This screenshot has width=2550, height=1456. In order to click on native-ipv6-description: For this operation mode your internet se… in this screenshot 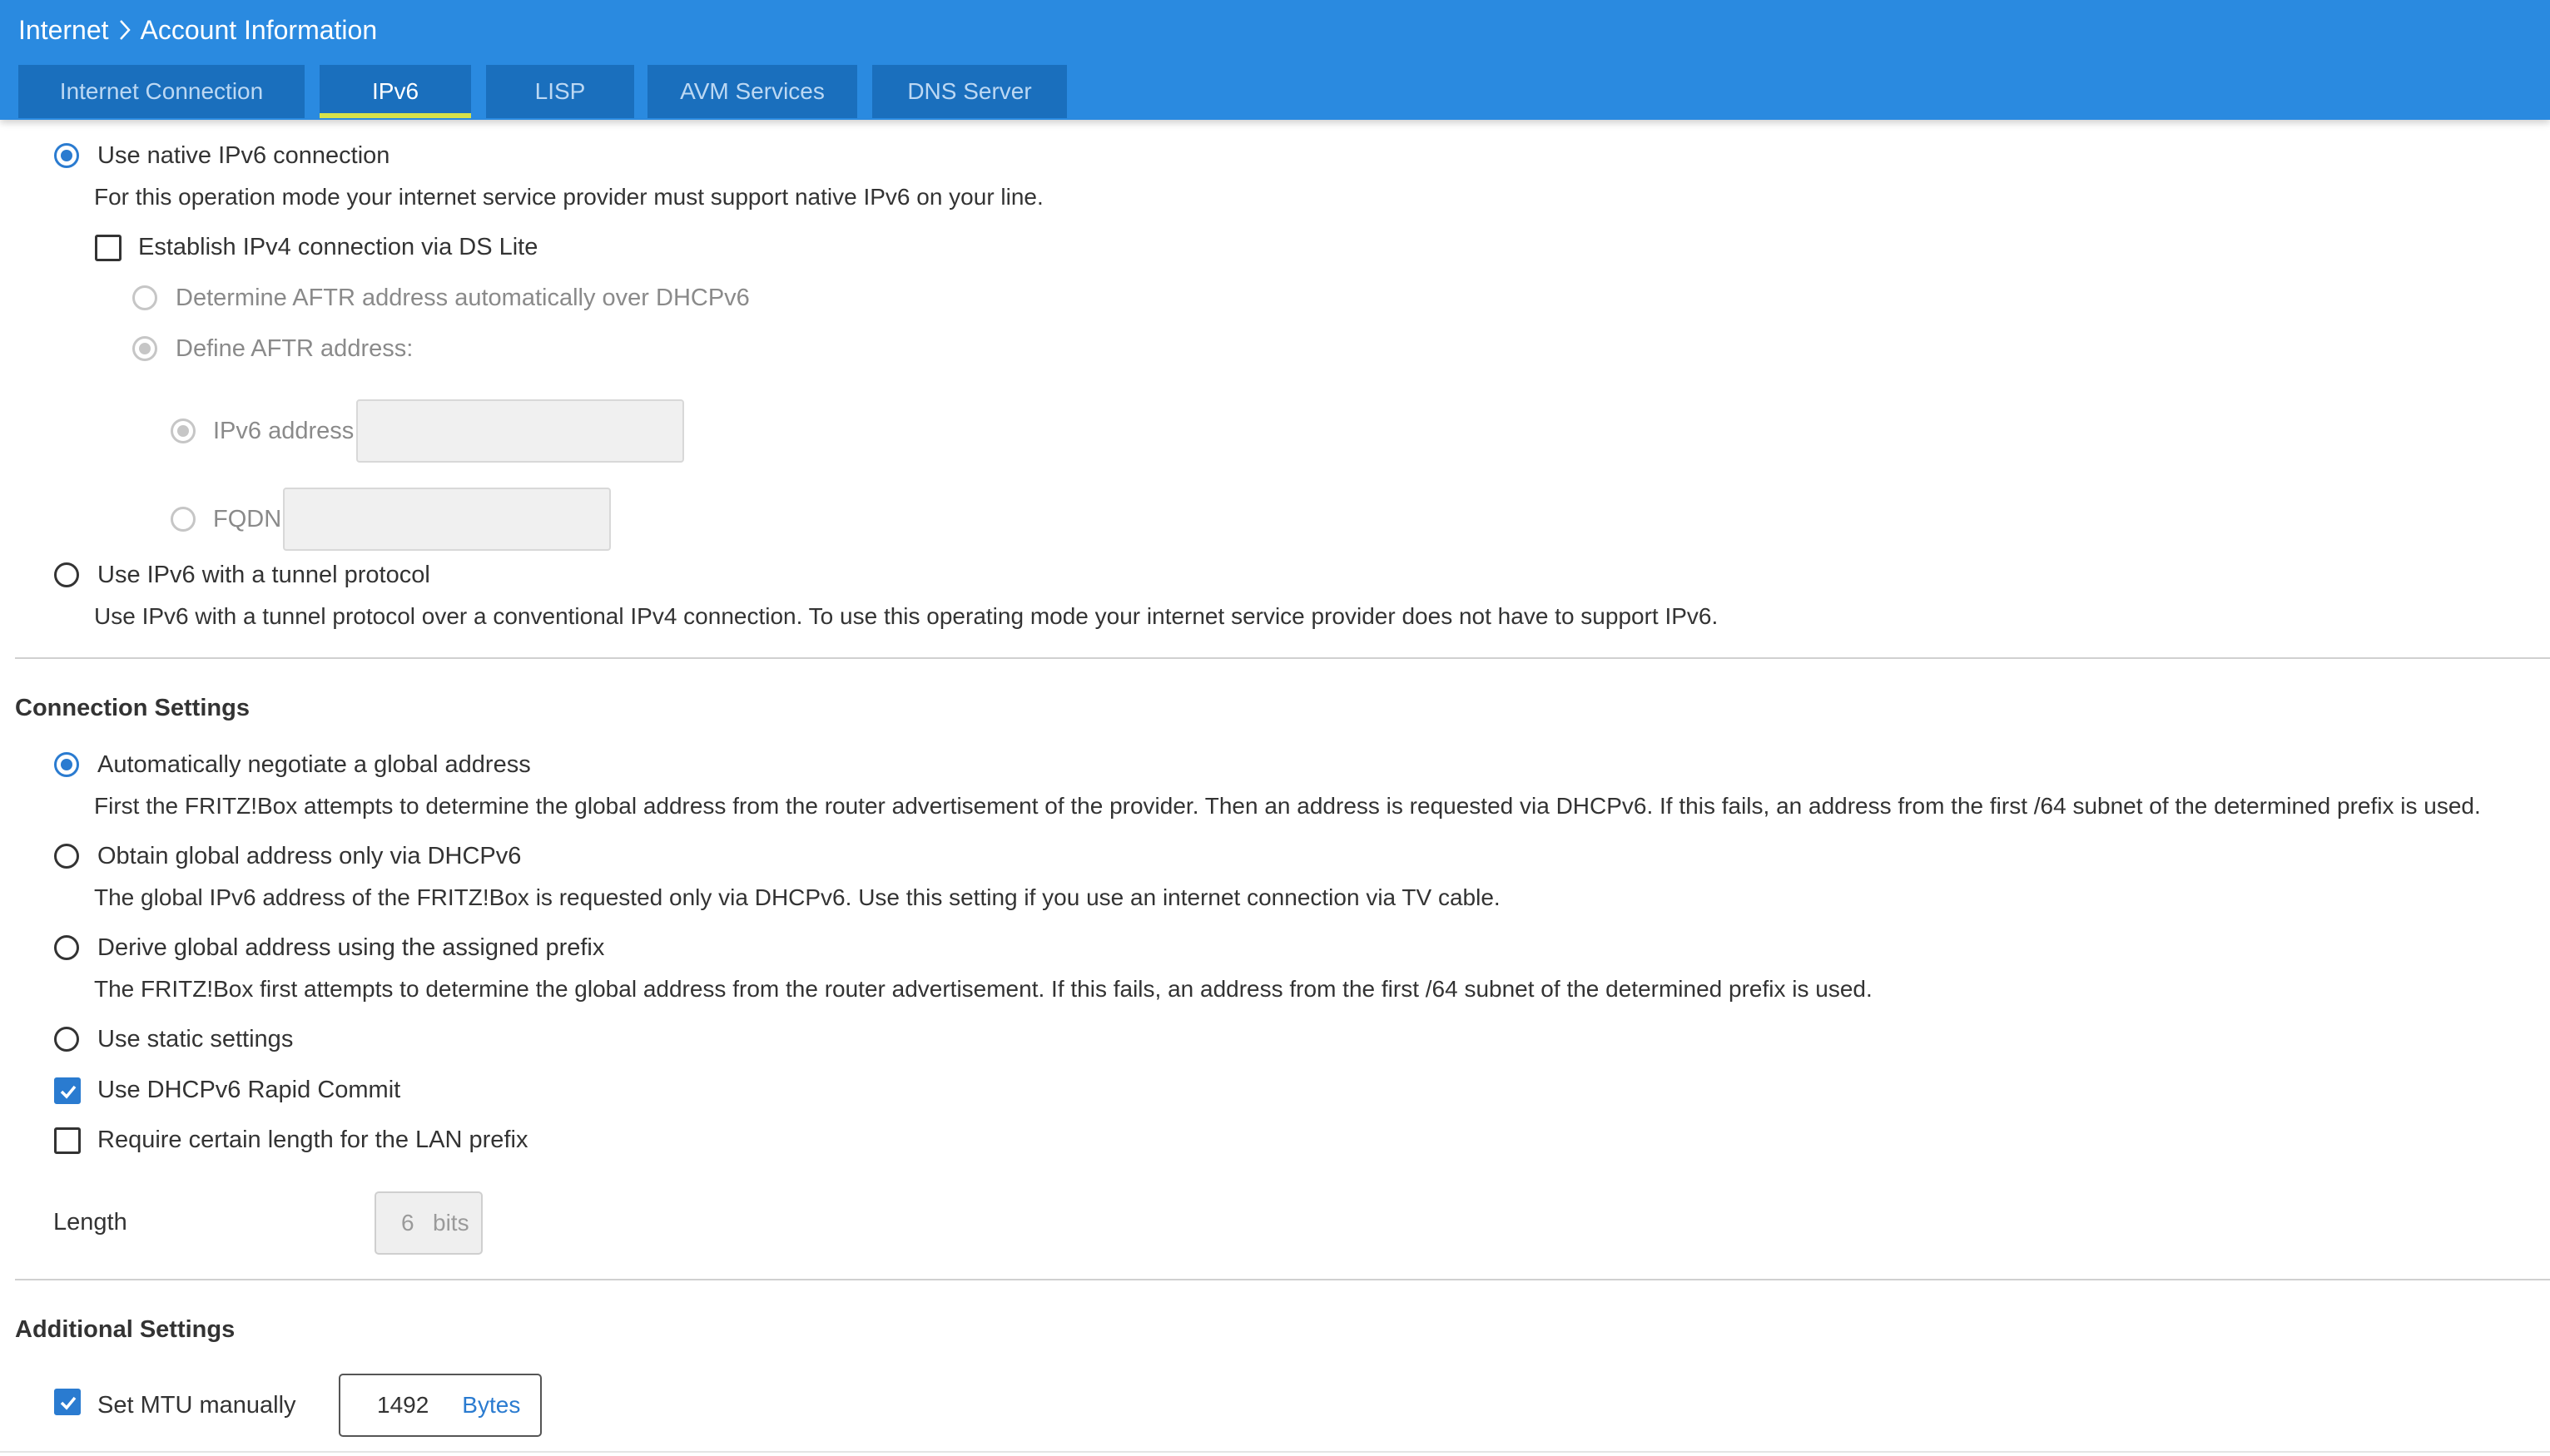, I will do `click(569, 197)`.